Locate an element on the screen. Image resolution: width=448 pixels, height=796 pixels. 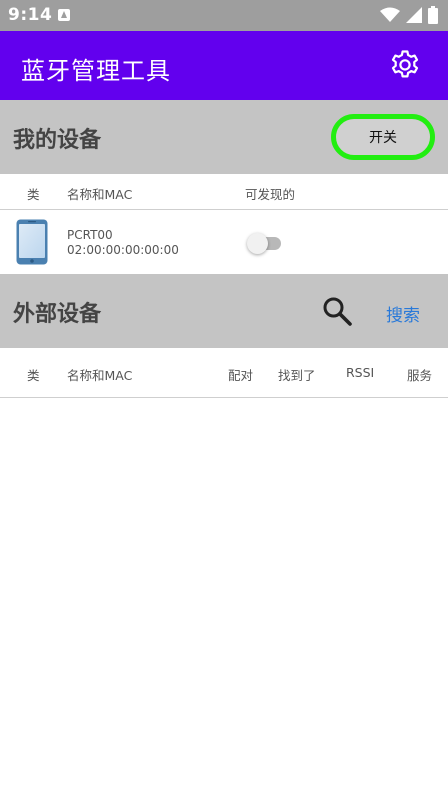
app-title: 蓝牙管理工具 is located at coordinates (96, 71).